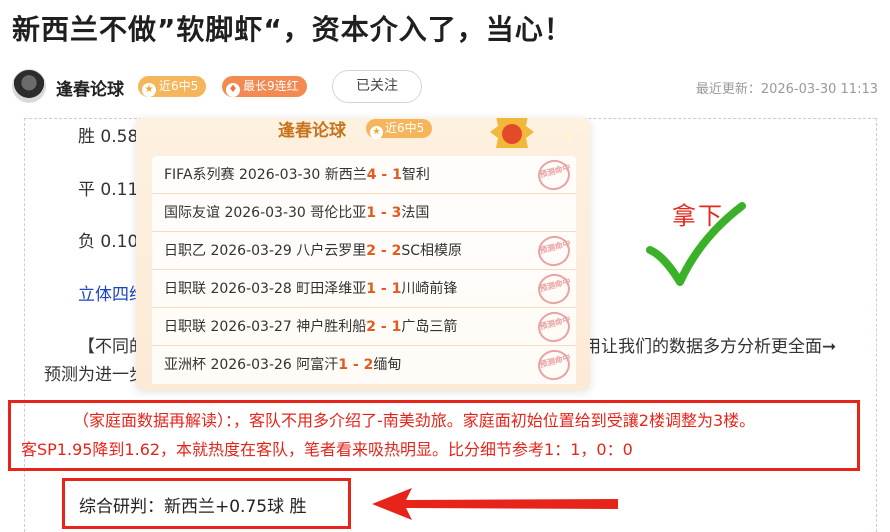  What do you see at coordinates (429, 327) in the screenshot?
I see `away-team: 广岛三箭` at bounding box center [429, 327].